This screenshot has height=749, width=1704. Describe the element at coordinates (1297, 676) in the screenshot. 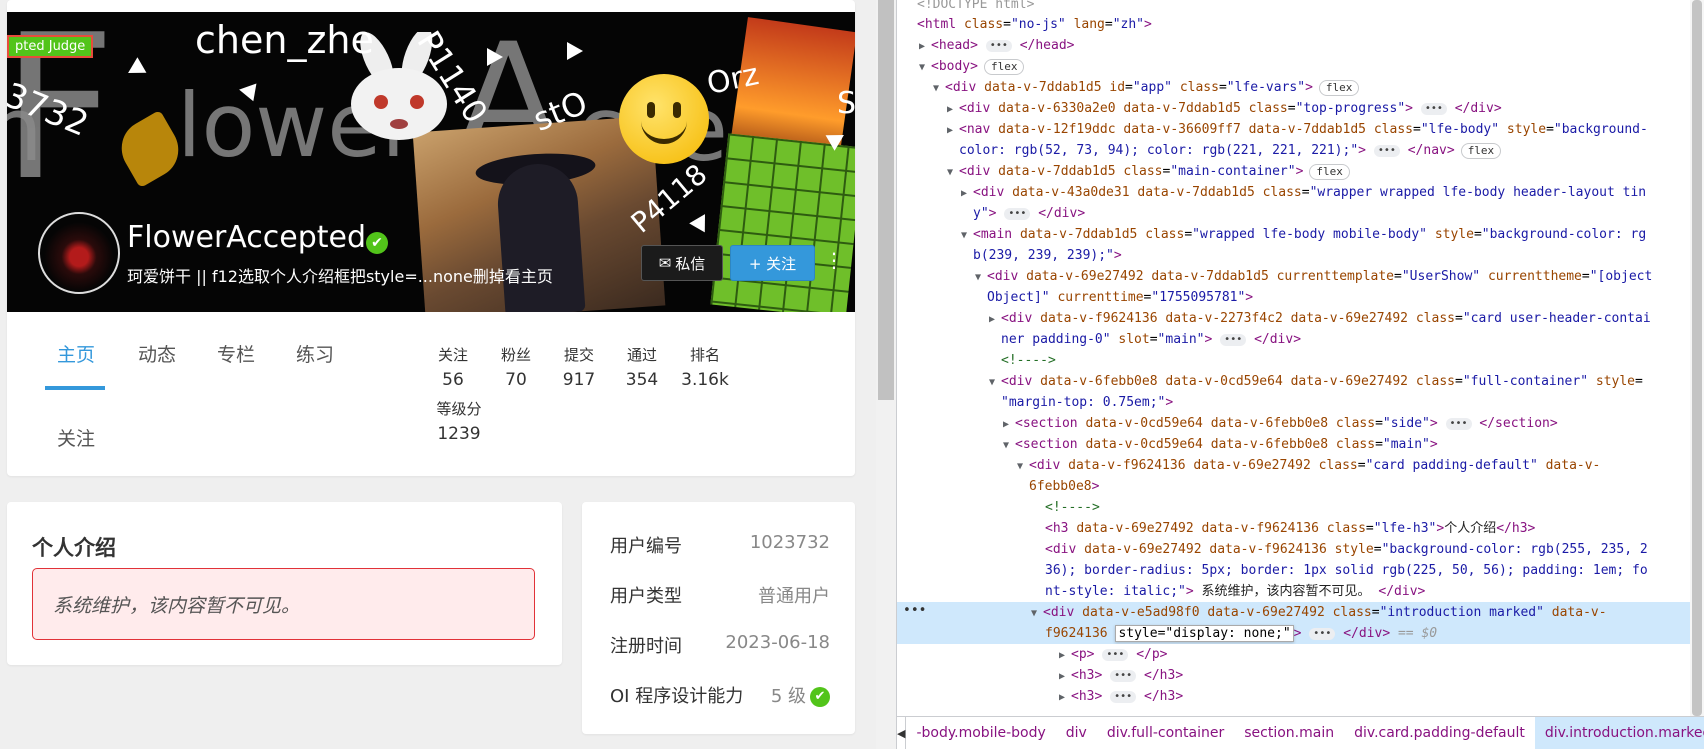

I see `dom-line-h3-a: ▶ <h3> ••• </h3>` at that location.